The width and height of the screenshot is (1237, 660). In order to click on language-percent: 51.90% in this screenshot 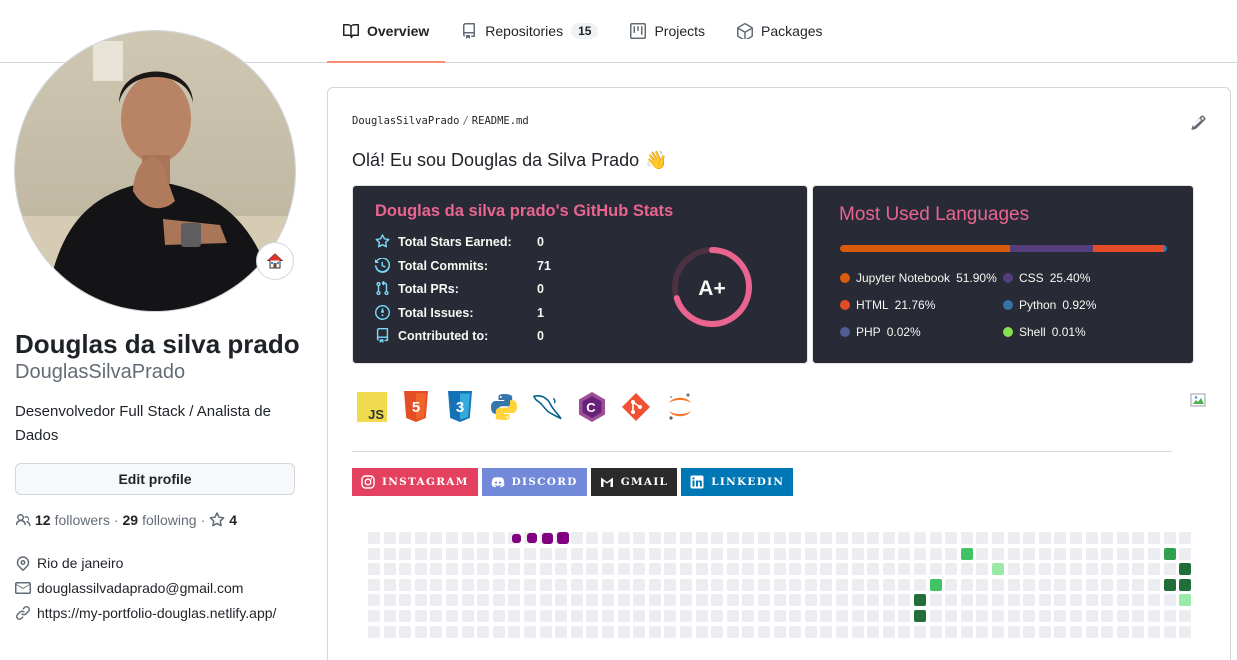, I will do `click(976, 278)`.